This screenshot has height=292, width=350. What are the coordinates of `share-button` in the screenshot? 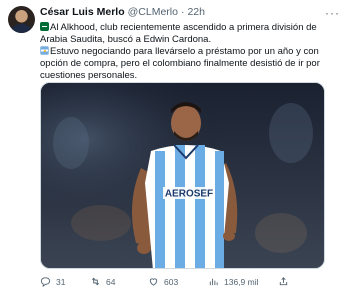 It's located at (286, 281).